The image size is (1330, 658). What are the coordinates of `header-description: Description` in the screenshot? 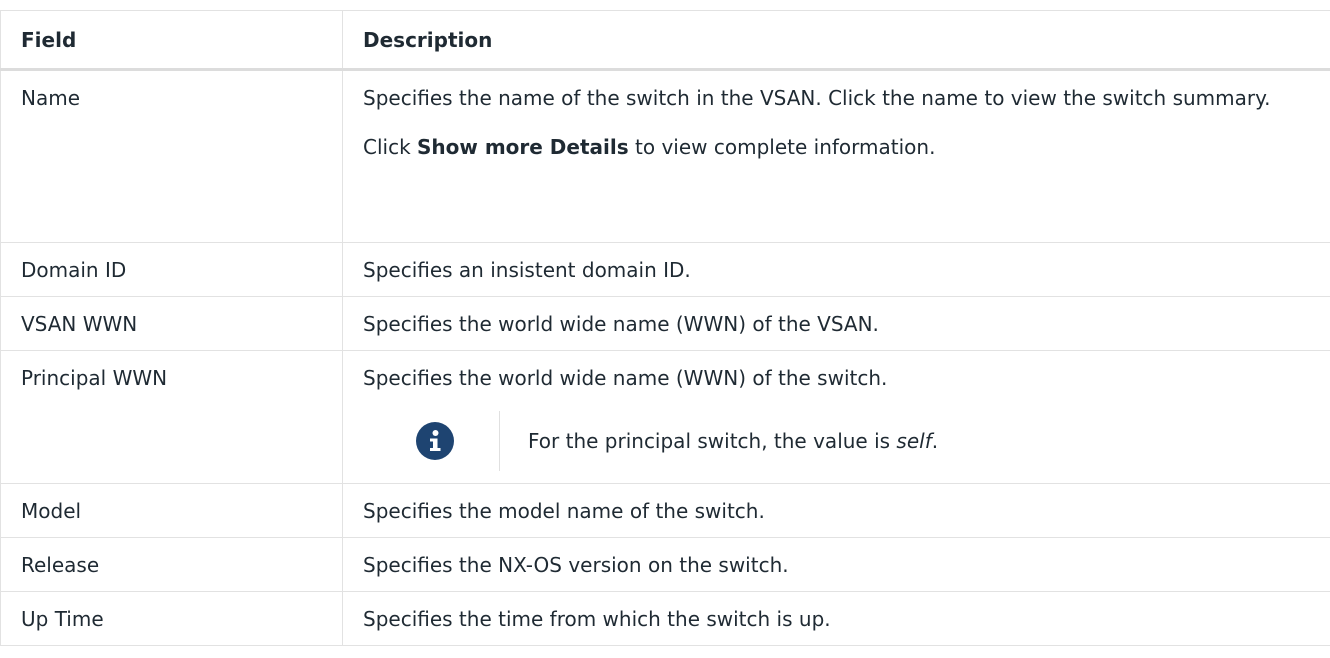 It's located at (836, 40).